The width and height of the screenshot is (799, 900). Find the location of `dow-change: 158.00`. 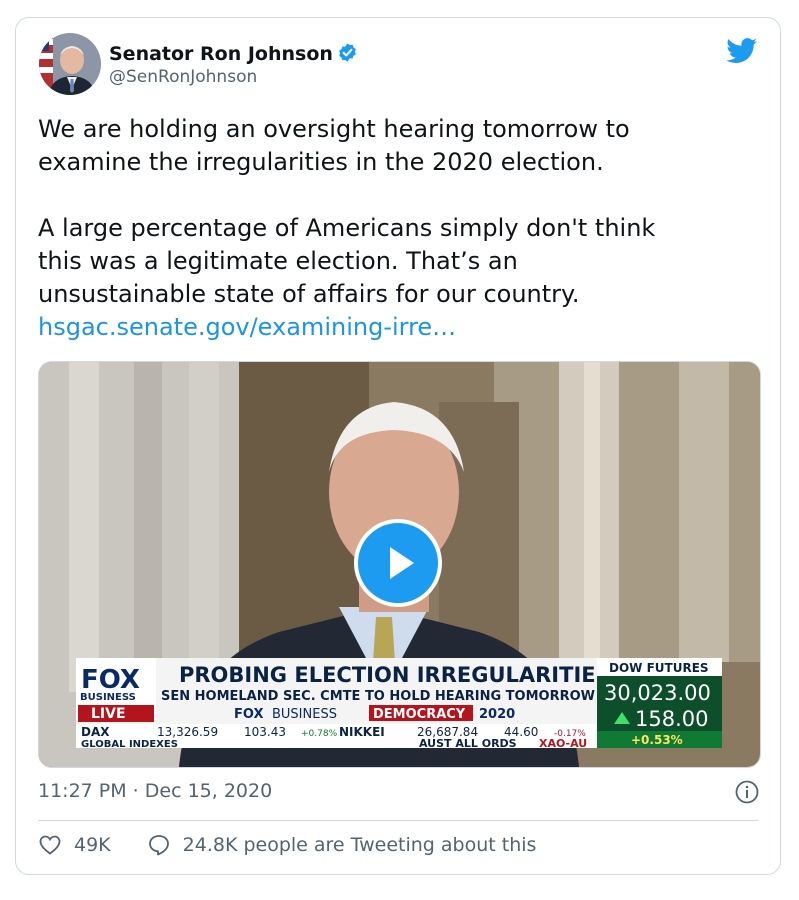

dow-change: 158.00 is located at coordinates (671, 719).